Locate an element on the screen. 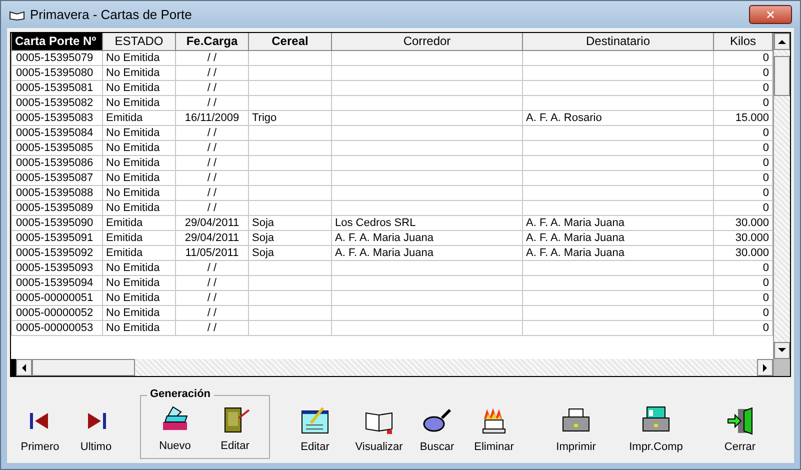  table-cell: 0005-15395086 is located at coordinates (55, 162).